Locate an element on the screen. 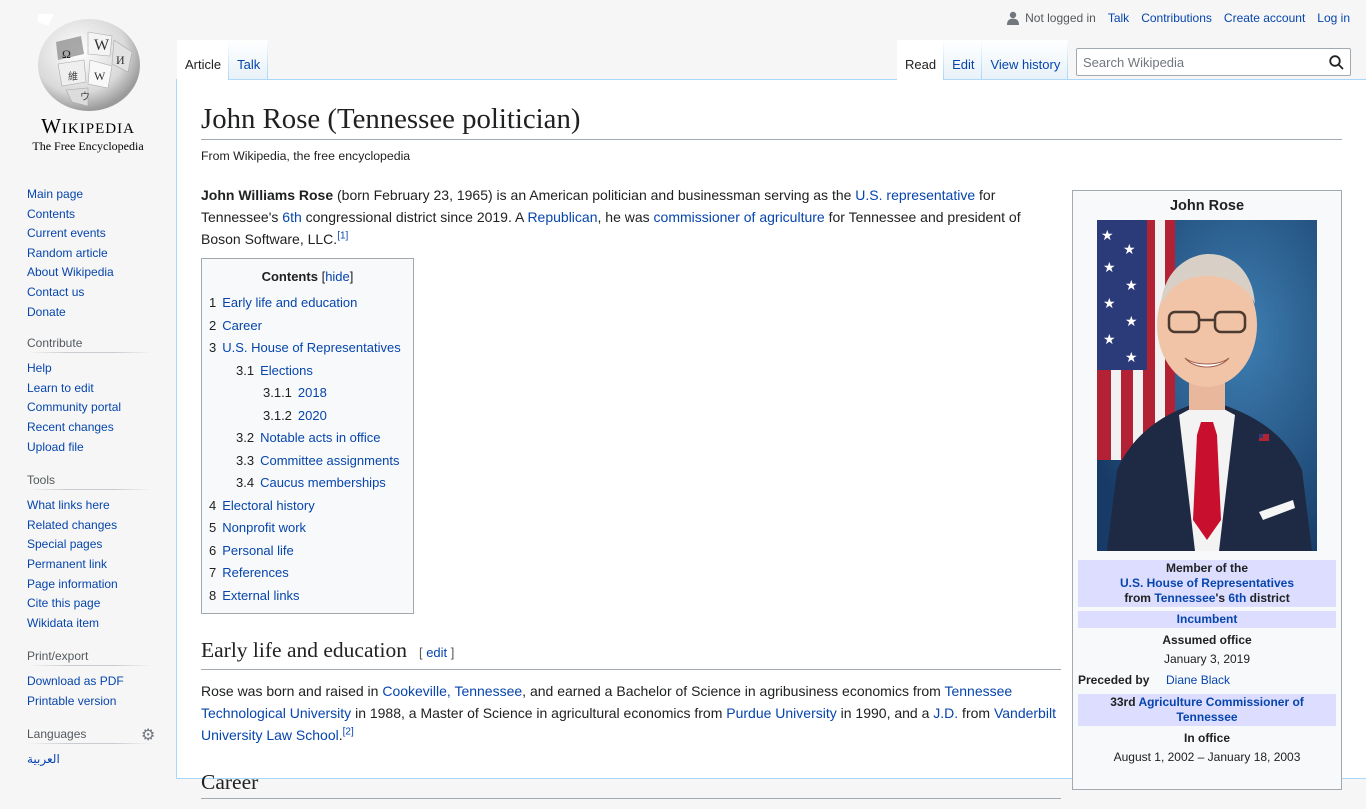  tab-talk: Talk is located at coordinates (248, 60).